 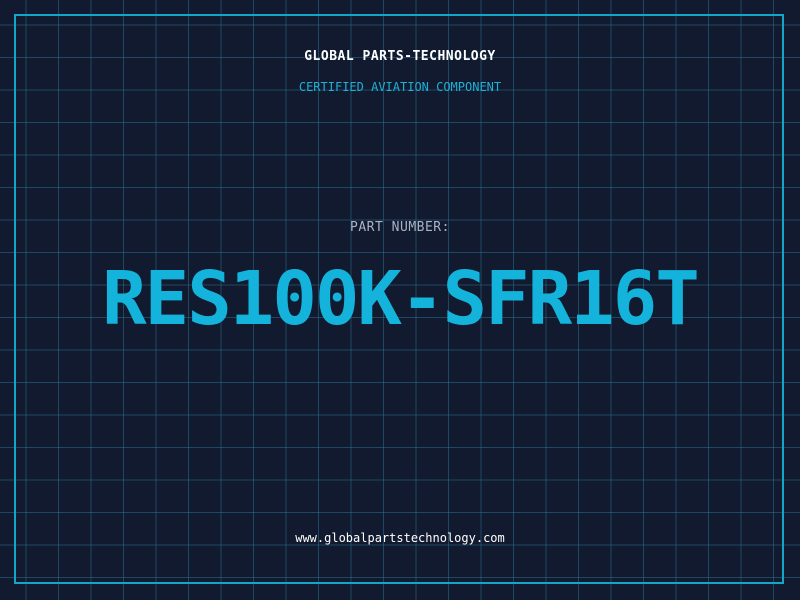 What do you see at coordinates (400, 227) in the screenshot?
I see `part-number-label: PART NUMBER:` at bounding box center [400, 227].